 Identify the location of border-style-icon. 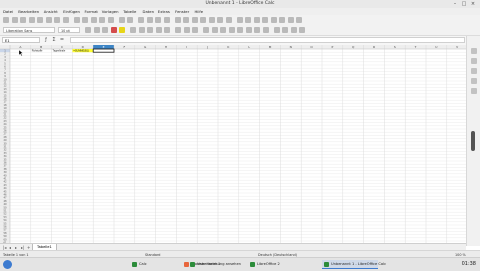
(285, 30).